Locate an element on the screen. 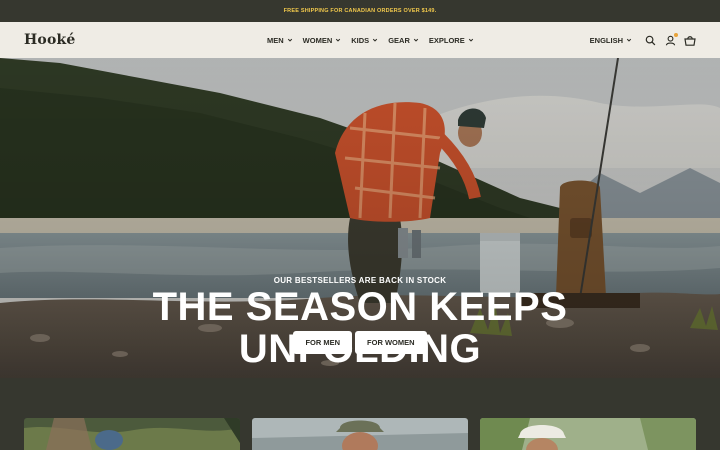 Image resolution: width=720 pixels, height=450 pixels. search-button is located at coordinates (650, 40).